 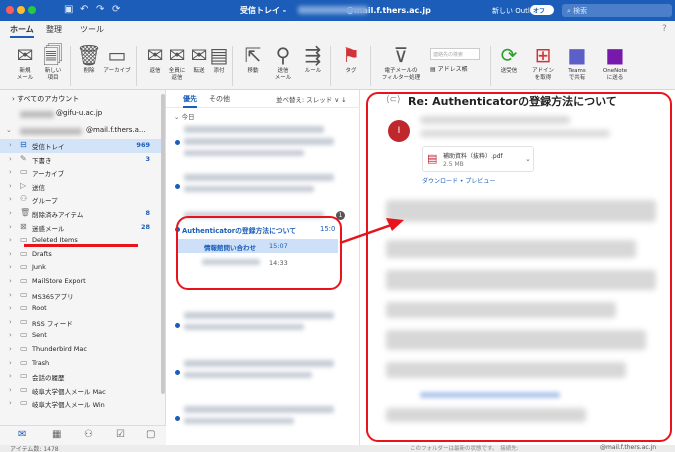 I want to click on account-gifu: @gifu-u.ac.jp, so click(x=79, y=113).